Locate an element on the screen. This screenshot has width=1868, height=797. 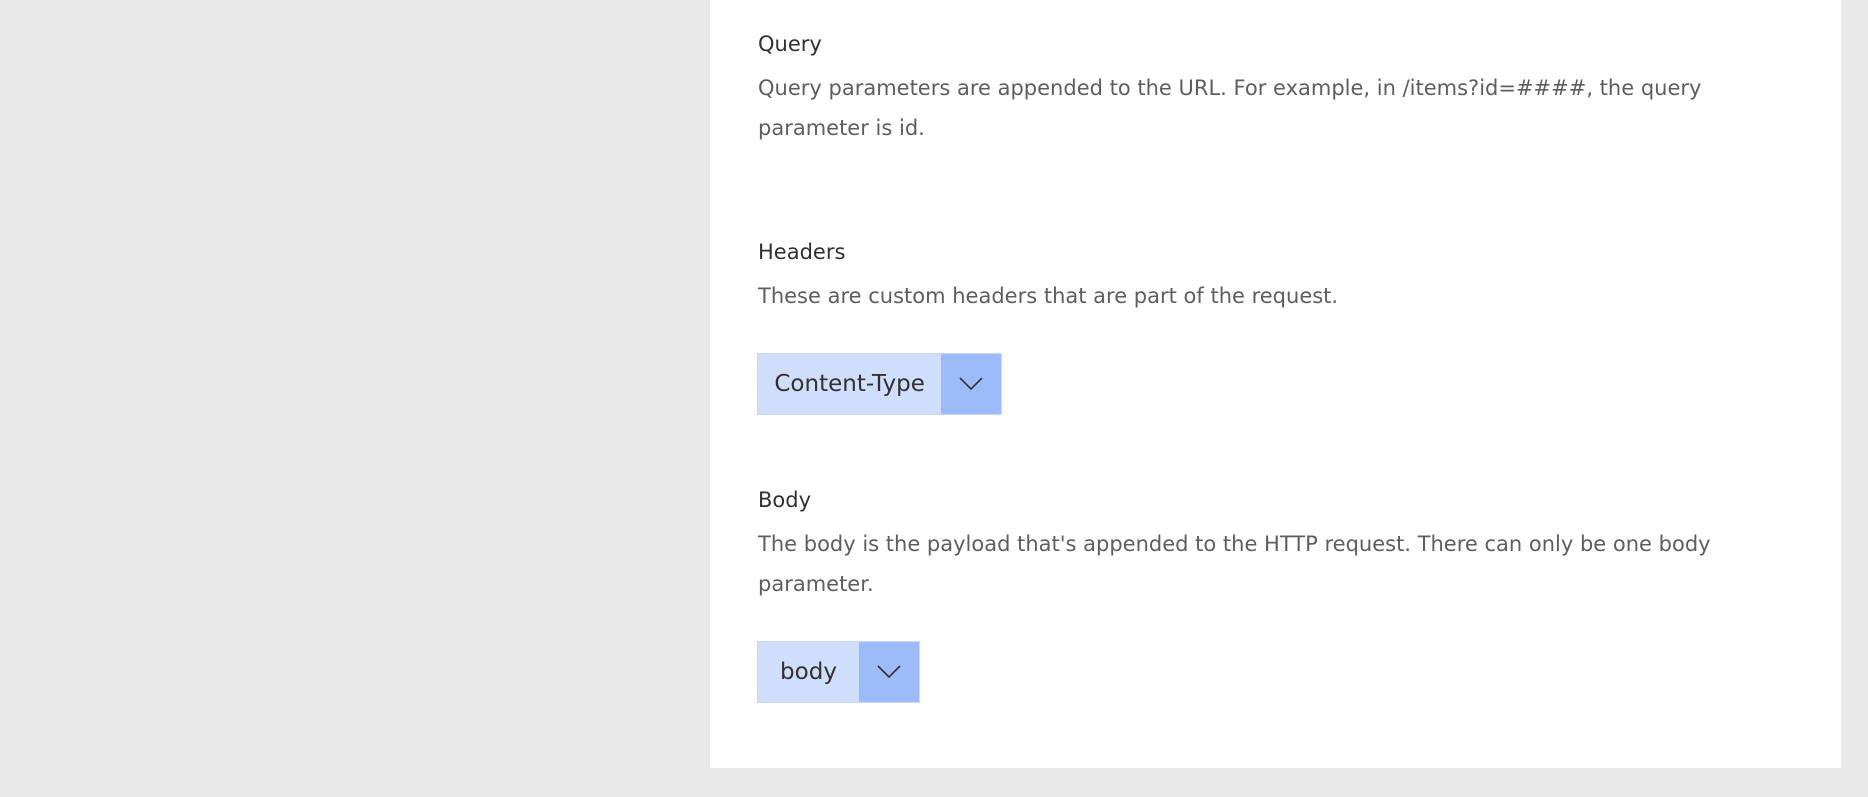
content-type-header-chip: Content-Type is located at coordinates (879, 384).